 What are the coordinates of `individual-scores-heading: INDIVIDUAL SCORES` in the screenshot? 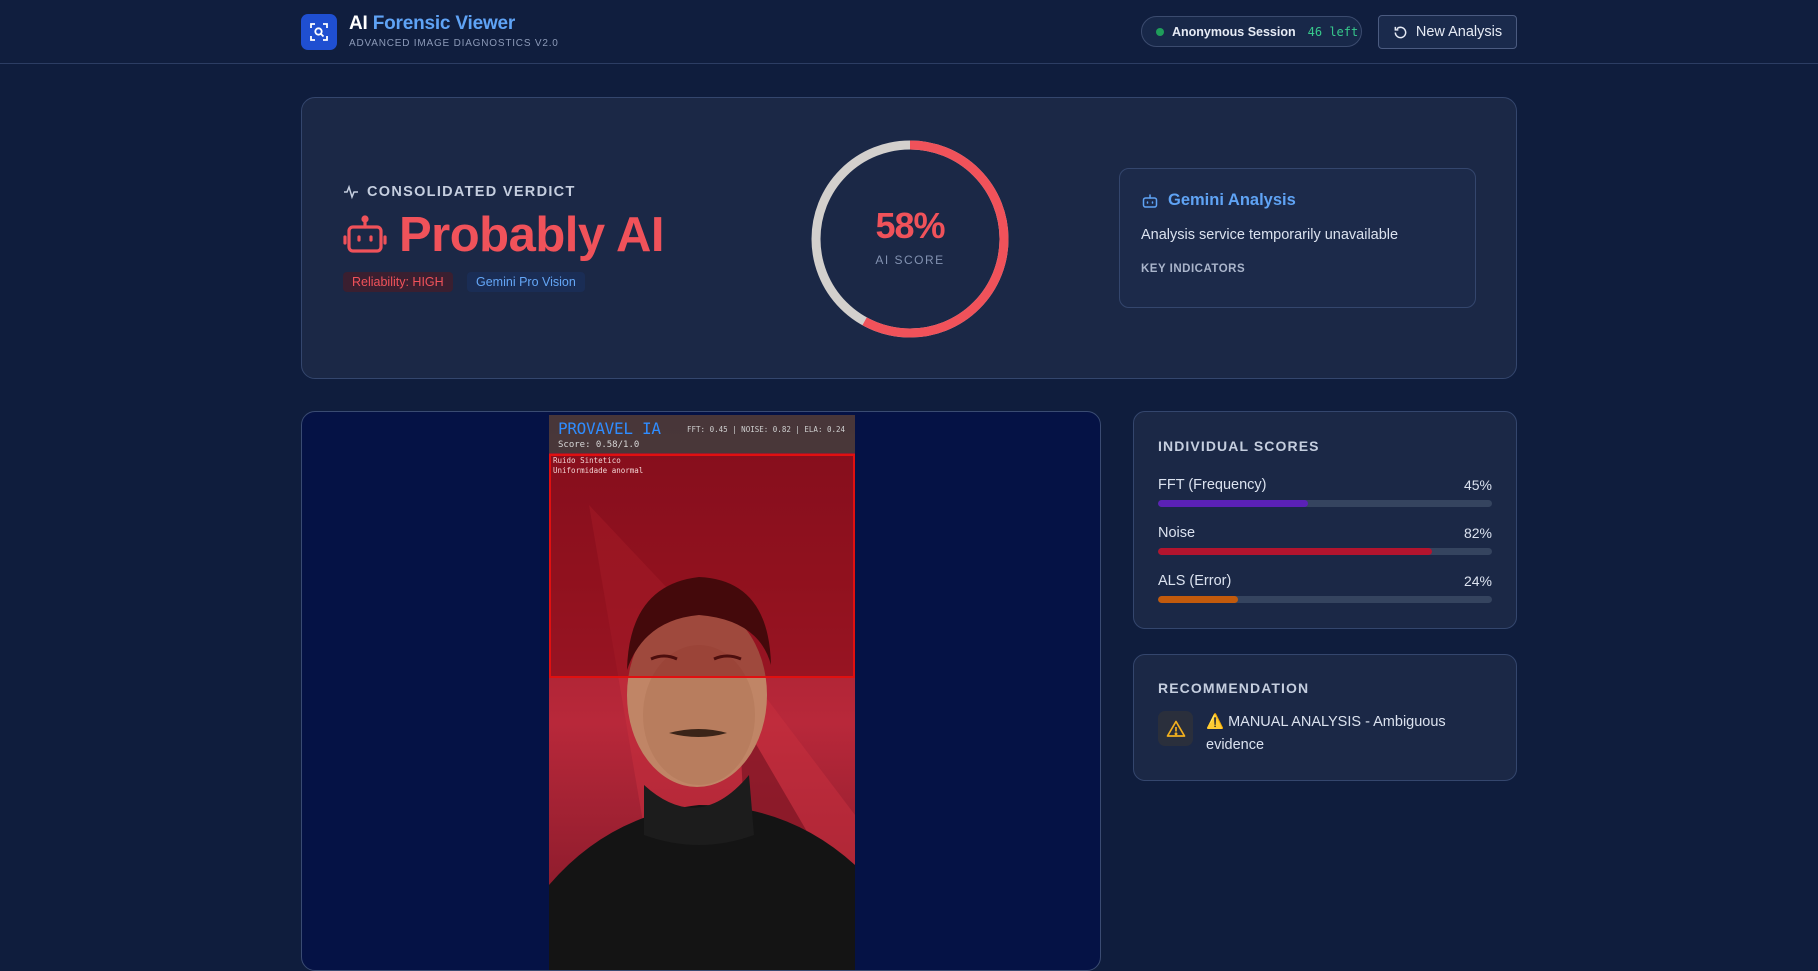 It's located at (1239, 446).